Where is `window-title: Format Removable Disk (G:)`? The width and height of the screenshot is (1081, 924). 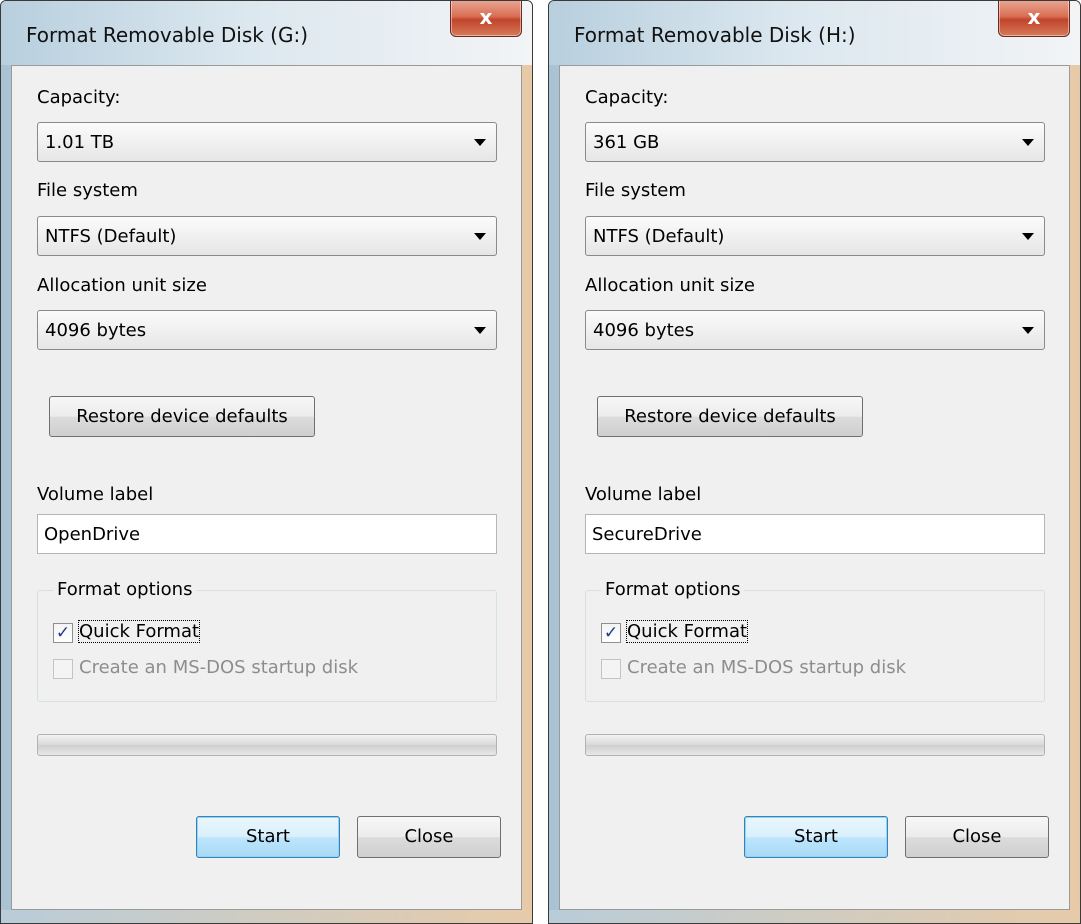 window-title: Format Removable Disk (G:) is located at coordinates (167, 35).